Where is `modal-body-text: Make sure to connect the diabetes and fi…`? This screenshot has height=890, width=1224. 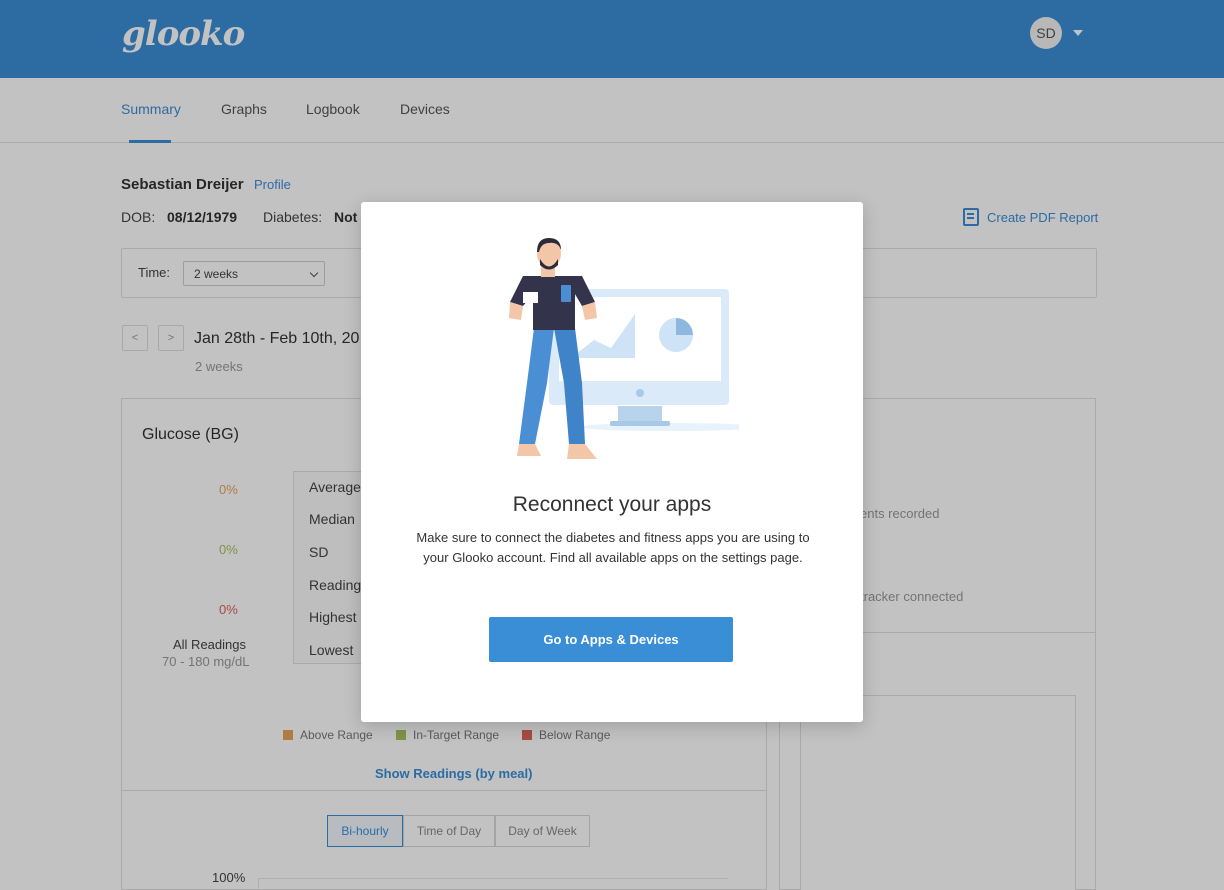 modal-body-text: Make sure to connect the diabetes and fi… is located at coordinates (613, 547).